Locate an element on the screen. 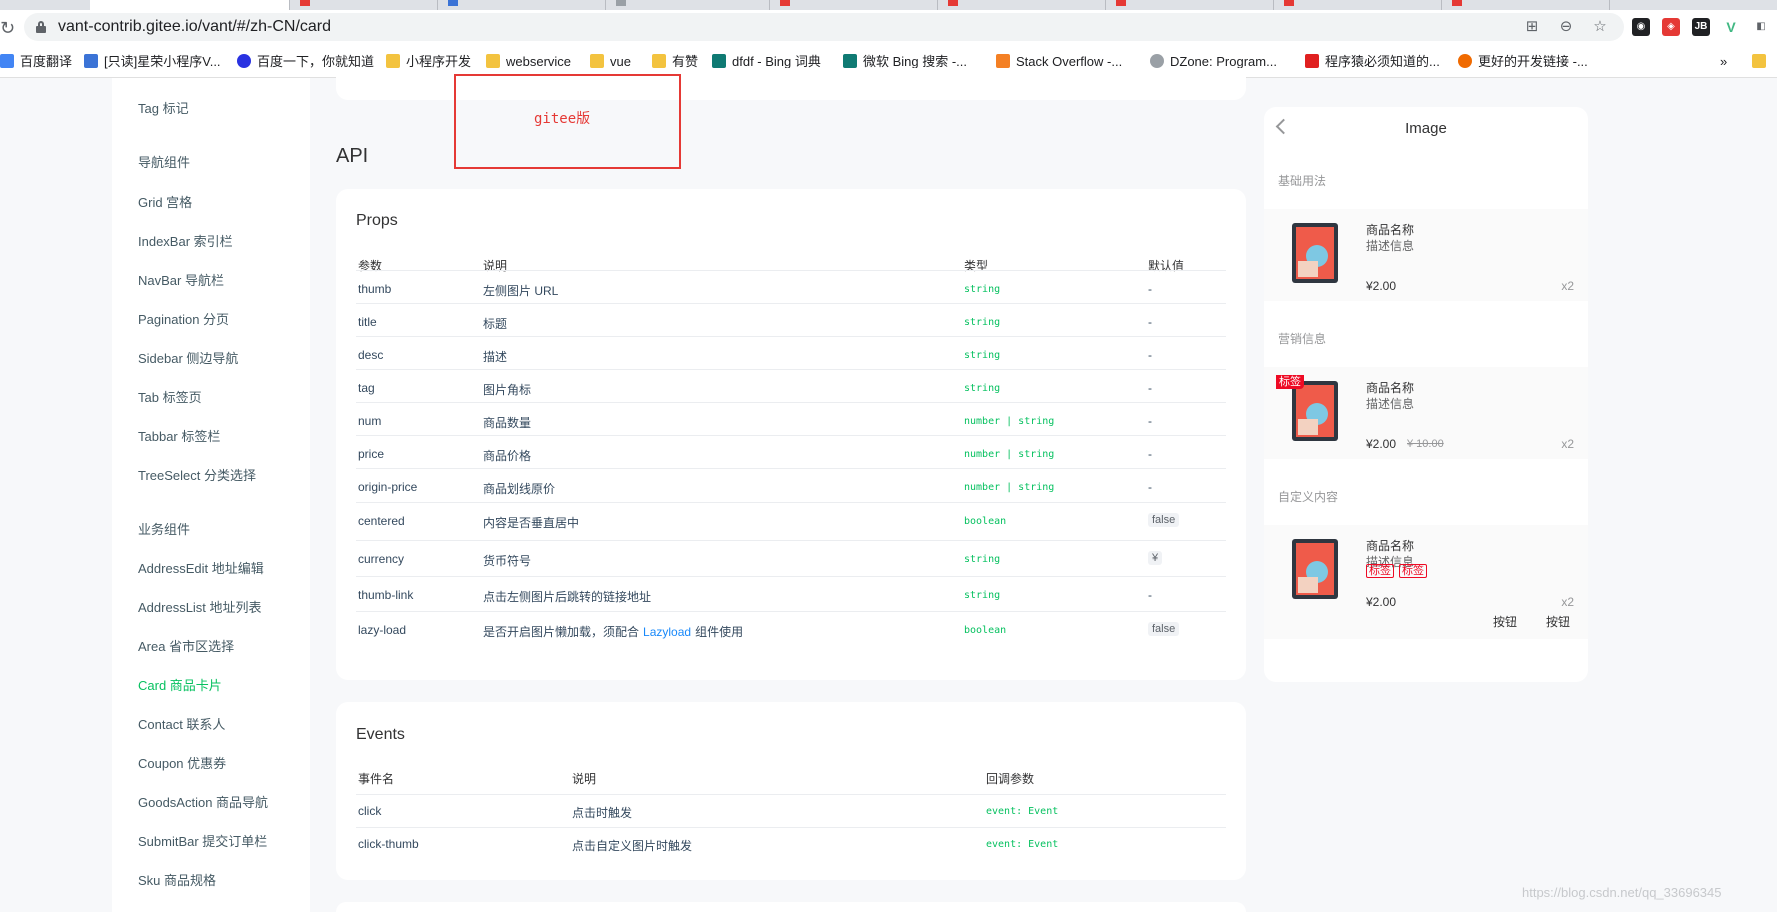 The width and height of the screenshot is (1777, 912). goods-desc: 描述信息 is located at coordinates (1390, 404).